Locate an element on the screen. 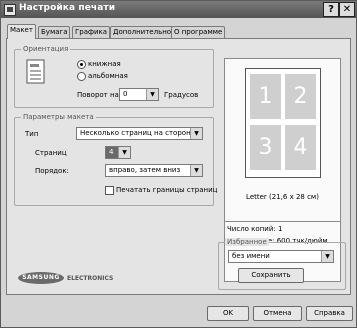 This screenshot has height=328, width=357. pages-select: 4 ▼ is located at coordinates (118, 152).